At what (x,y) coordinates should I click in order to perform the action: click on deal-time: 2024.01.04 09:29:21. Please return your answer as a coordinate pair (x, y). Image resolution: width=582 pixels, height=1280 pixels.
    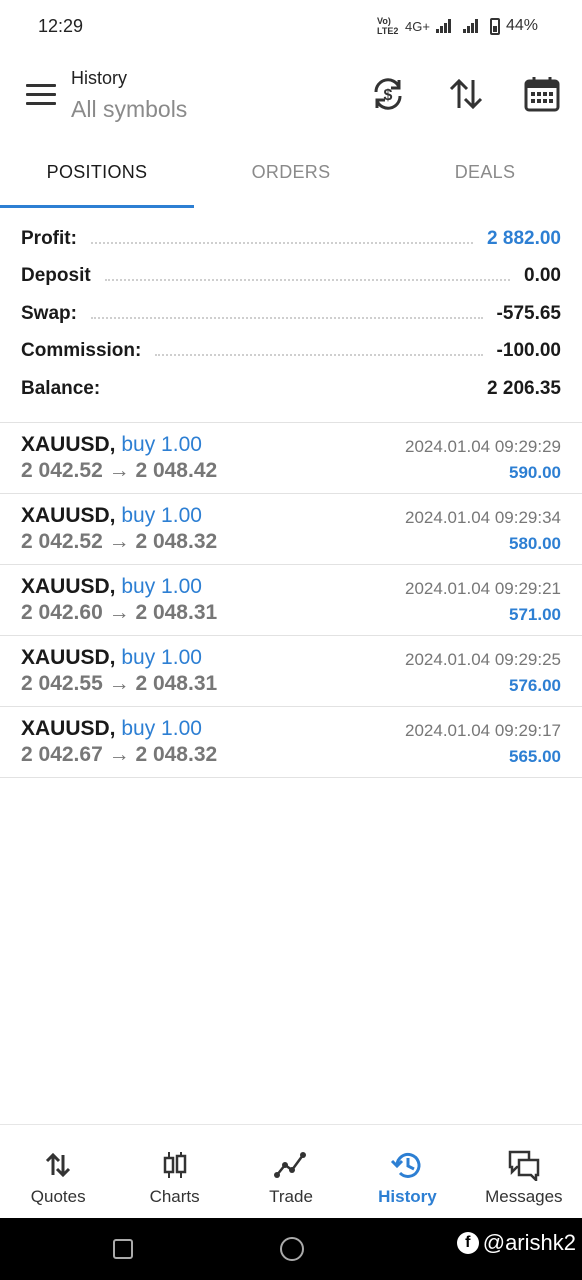
    Looking at the image, I should click on (483, 588).